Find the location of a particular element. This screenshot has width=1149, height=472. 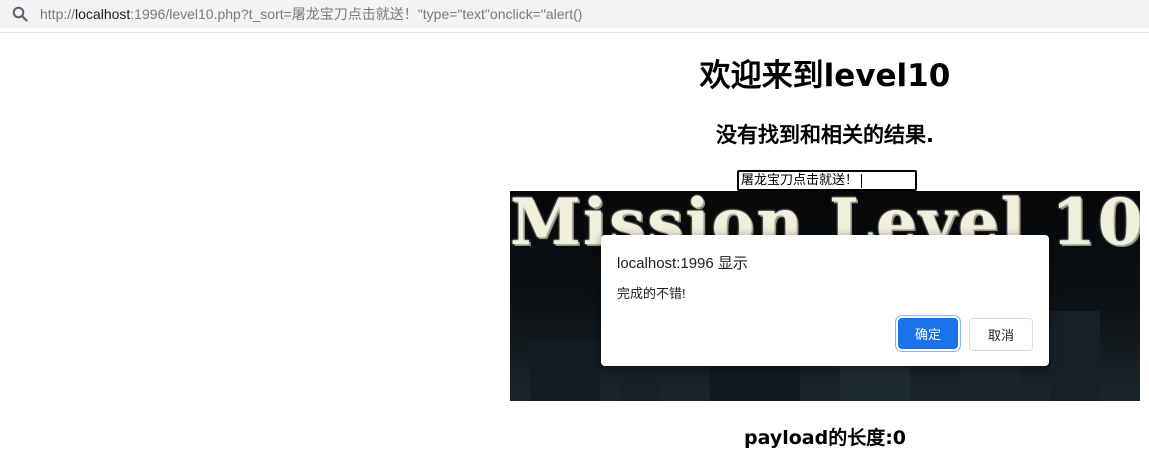

search-result-heading: 没有找到和相关的结果. is located at coordinates (825, 135).